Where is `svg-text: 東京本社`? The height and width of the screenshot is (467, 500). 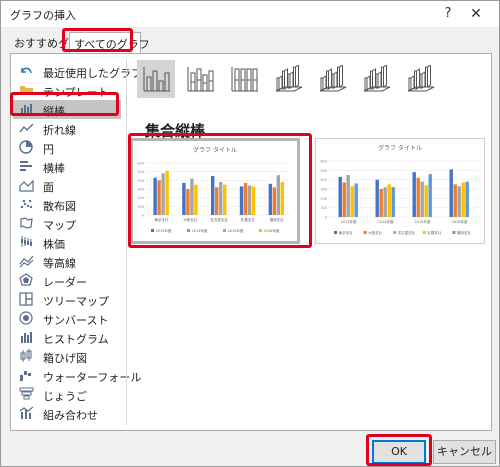 svg-text: 東京本社 is located at coordinates (346, 232).